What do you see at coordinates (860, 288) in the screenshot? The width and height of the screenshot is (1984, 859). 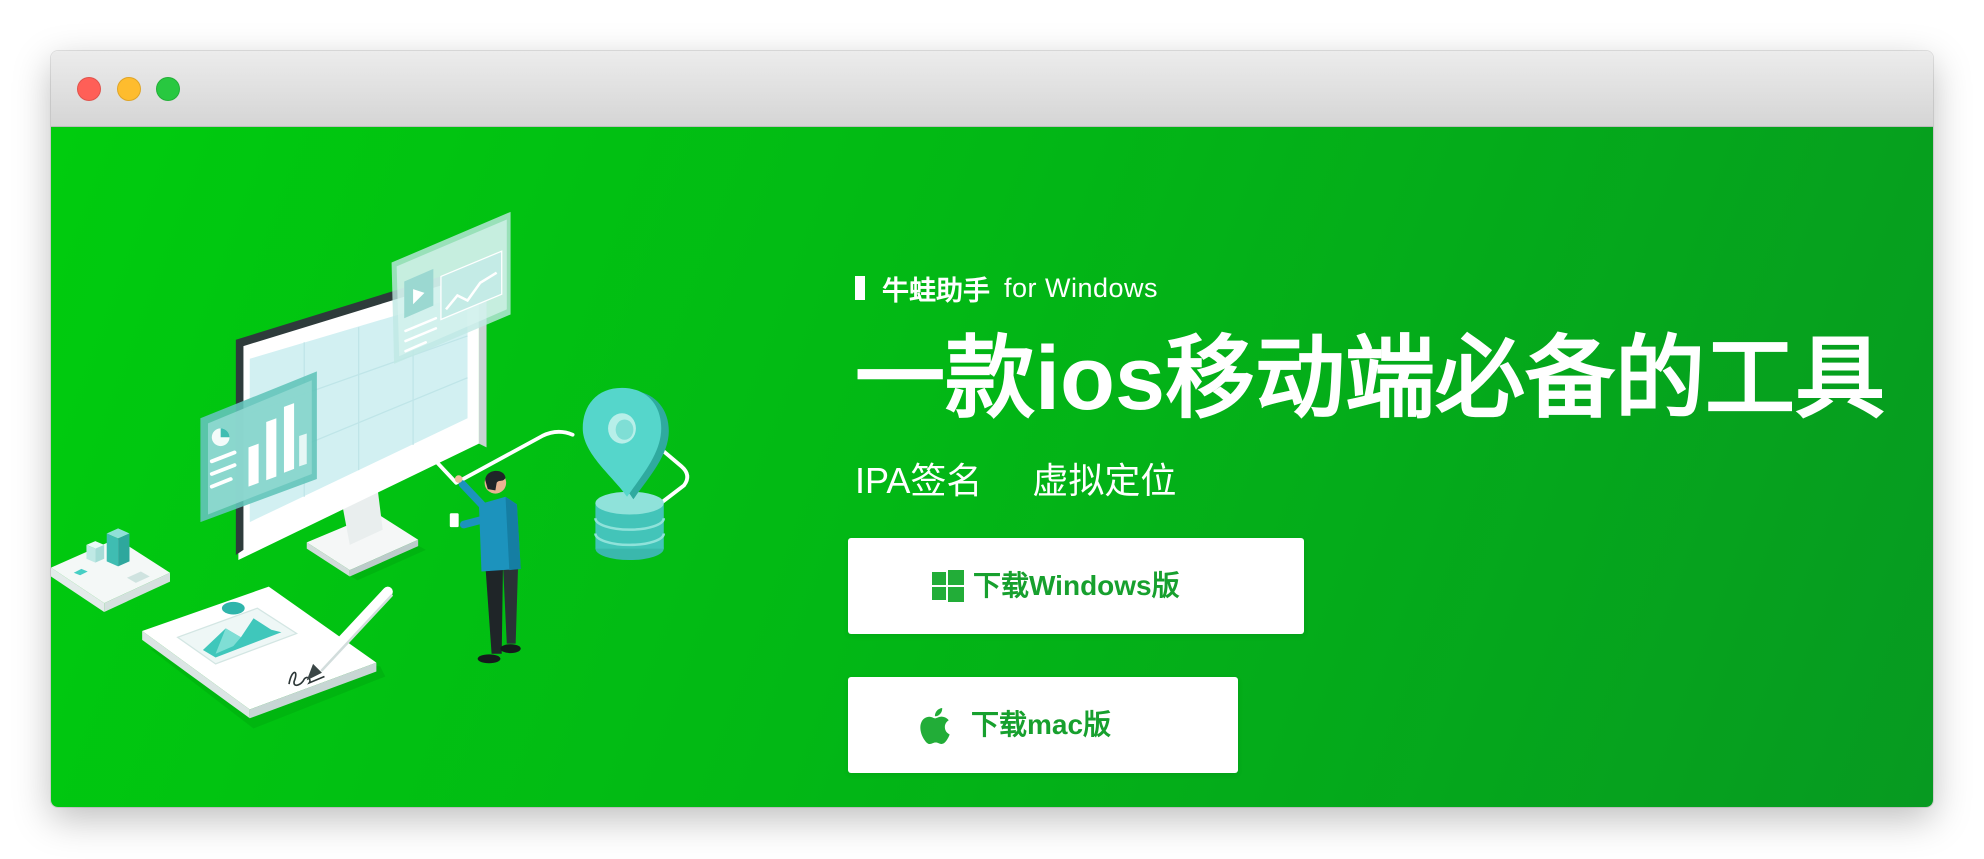 I see `tagline-marker` at bounding box center [860, 288].